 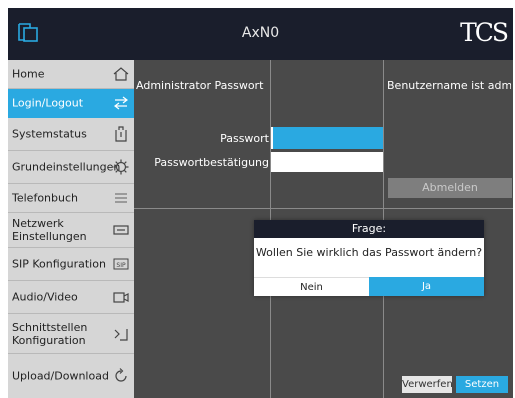 I want to click on password-confirm-label: Passwortbestätigung, so click(x=211, y=162).